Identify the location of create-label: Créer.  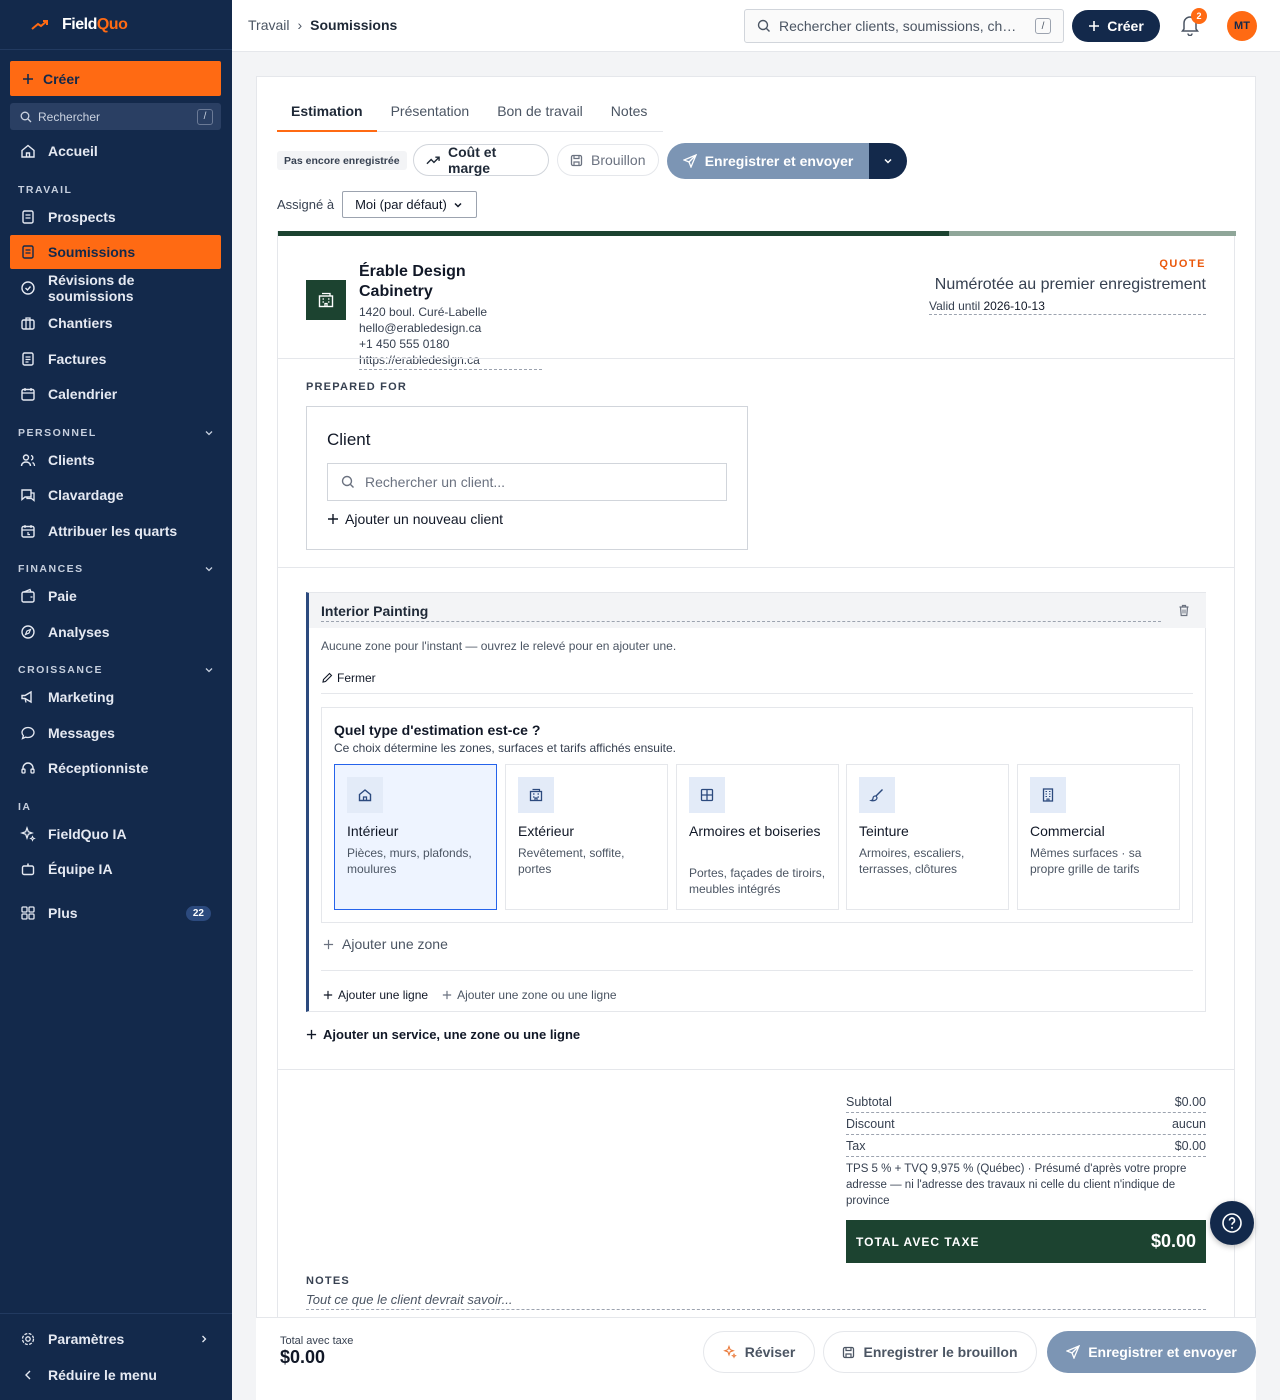
(1125, 26).